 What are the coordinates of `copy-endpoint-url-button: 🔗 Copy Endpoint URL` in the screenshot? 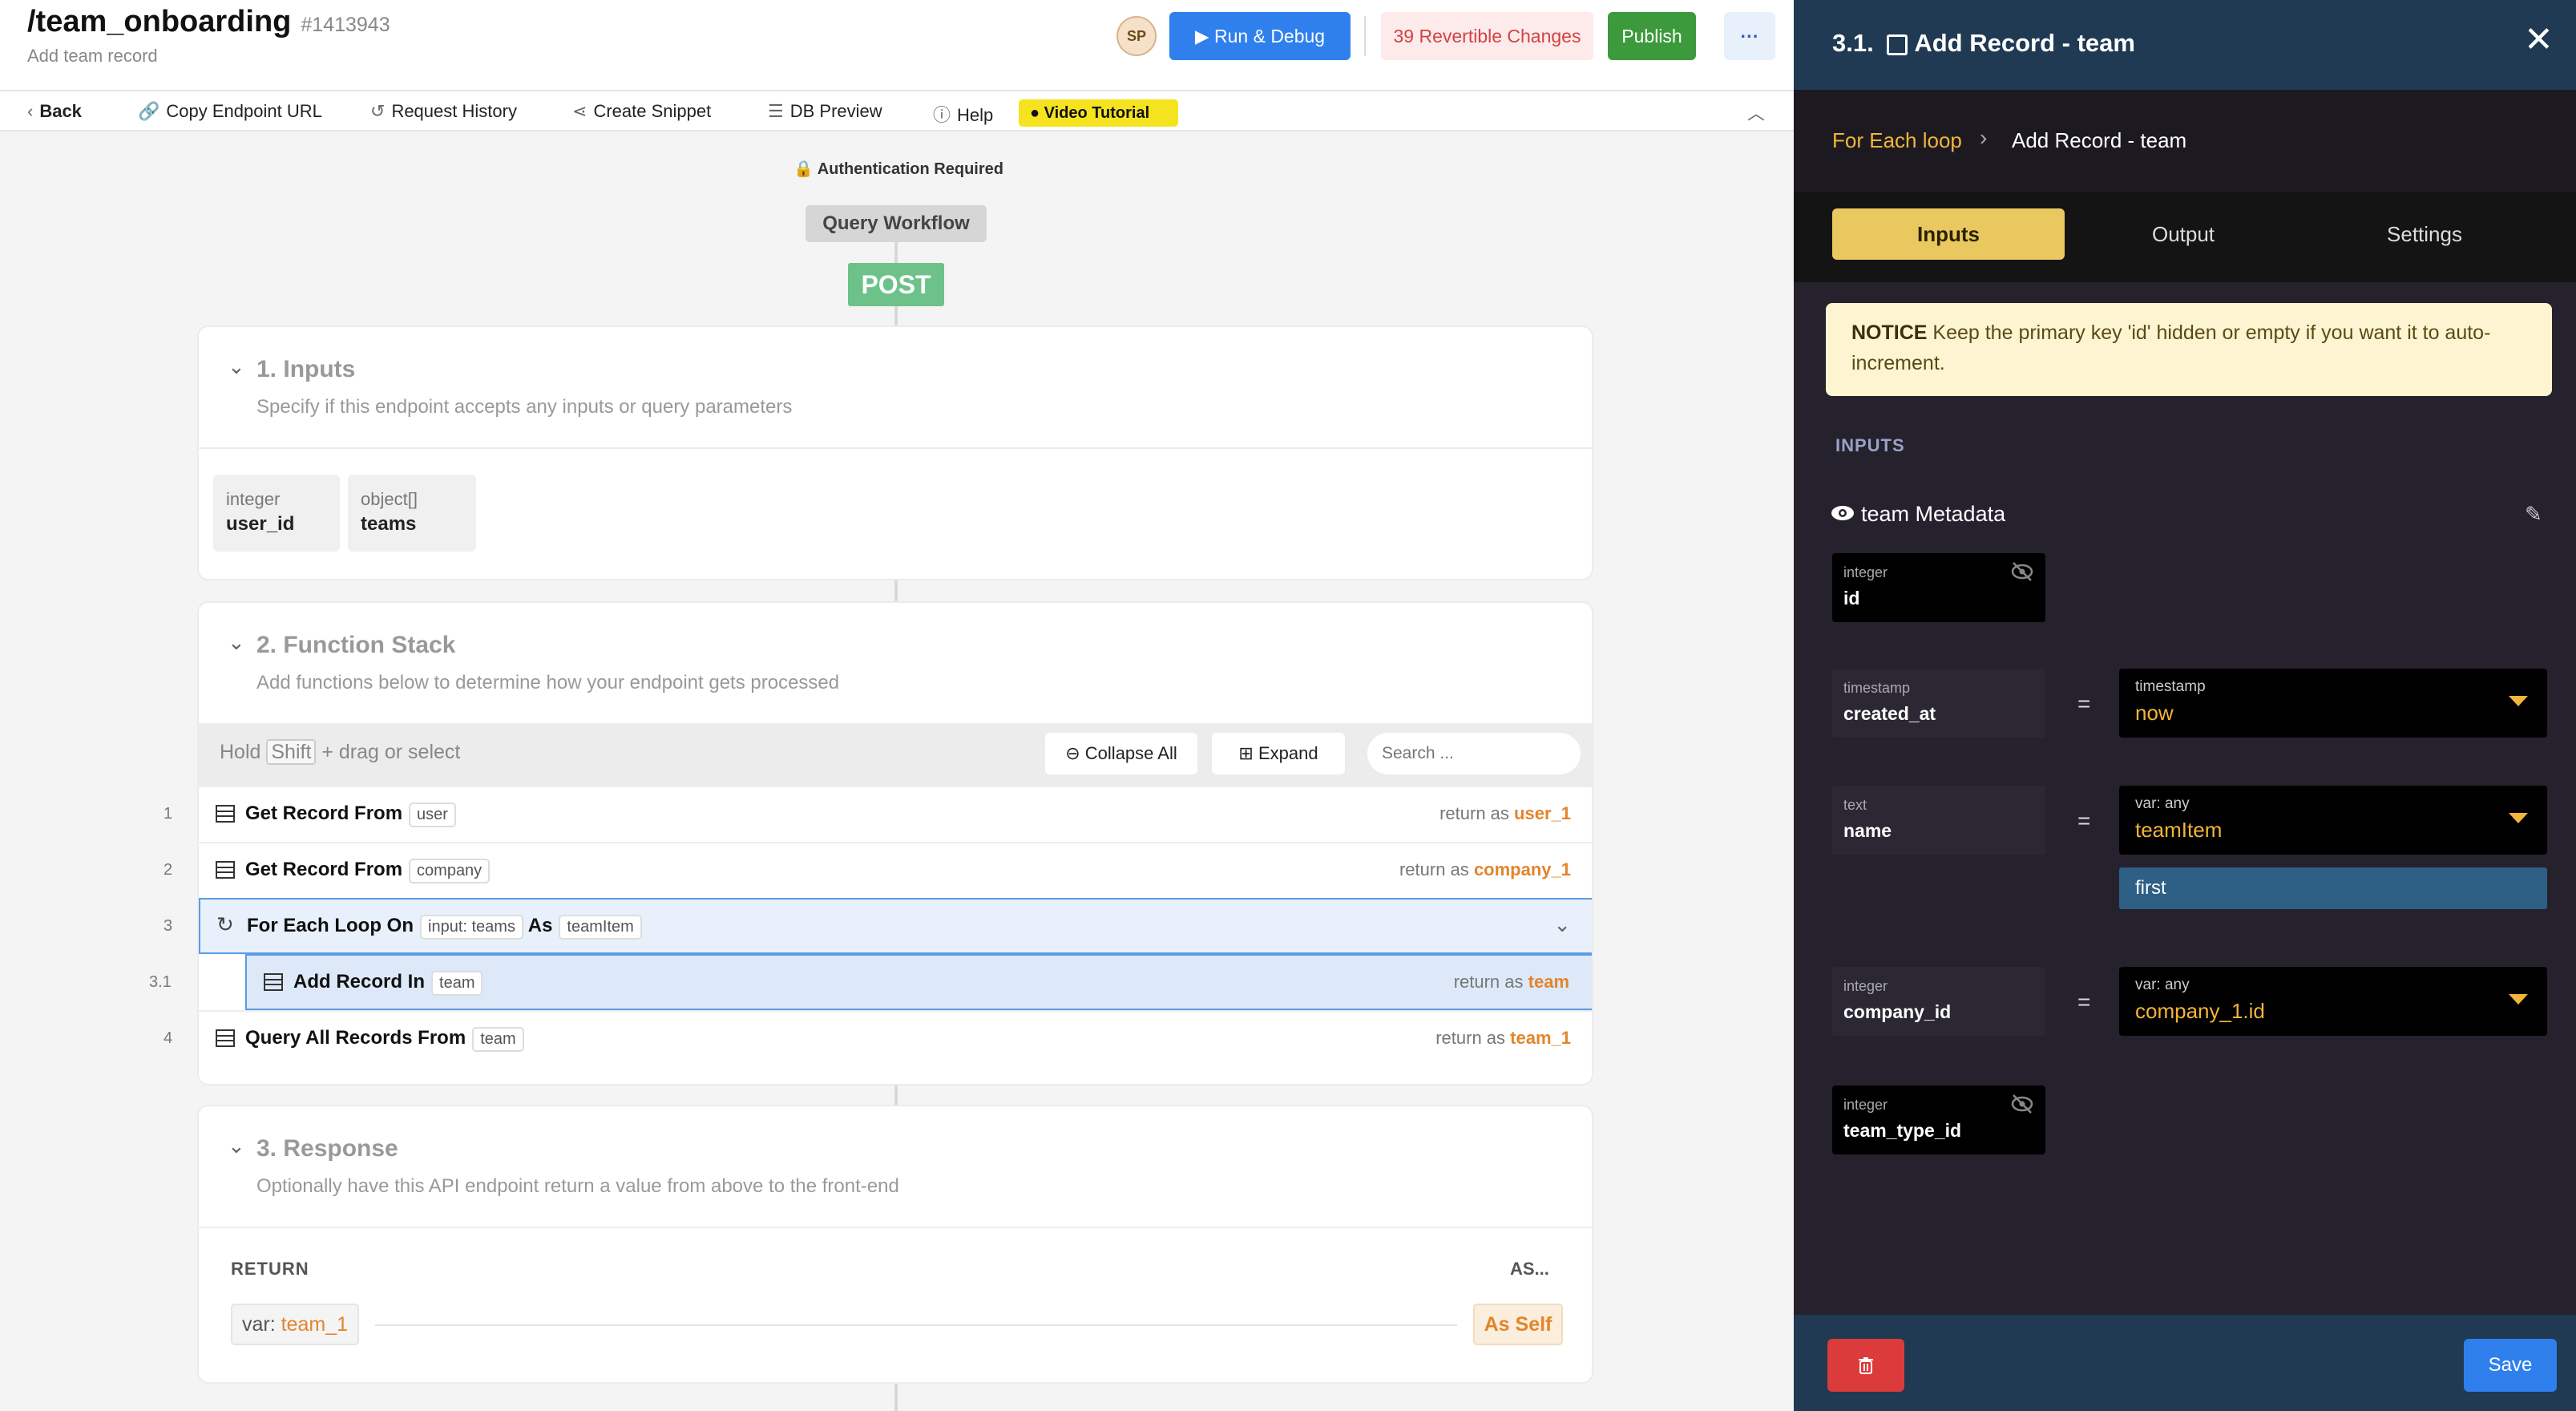 It's located at (230, 111).